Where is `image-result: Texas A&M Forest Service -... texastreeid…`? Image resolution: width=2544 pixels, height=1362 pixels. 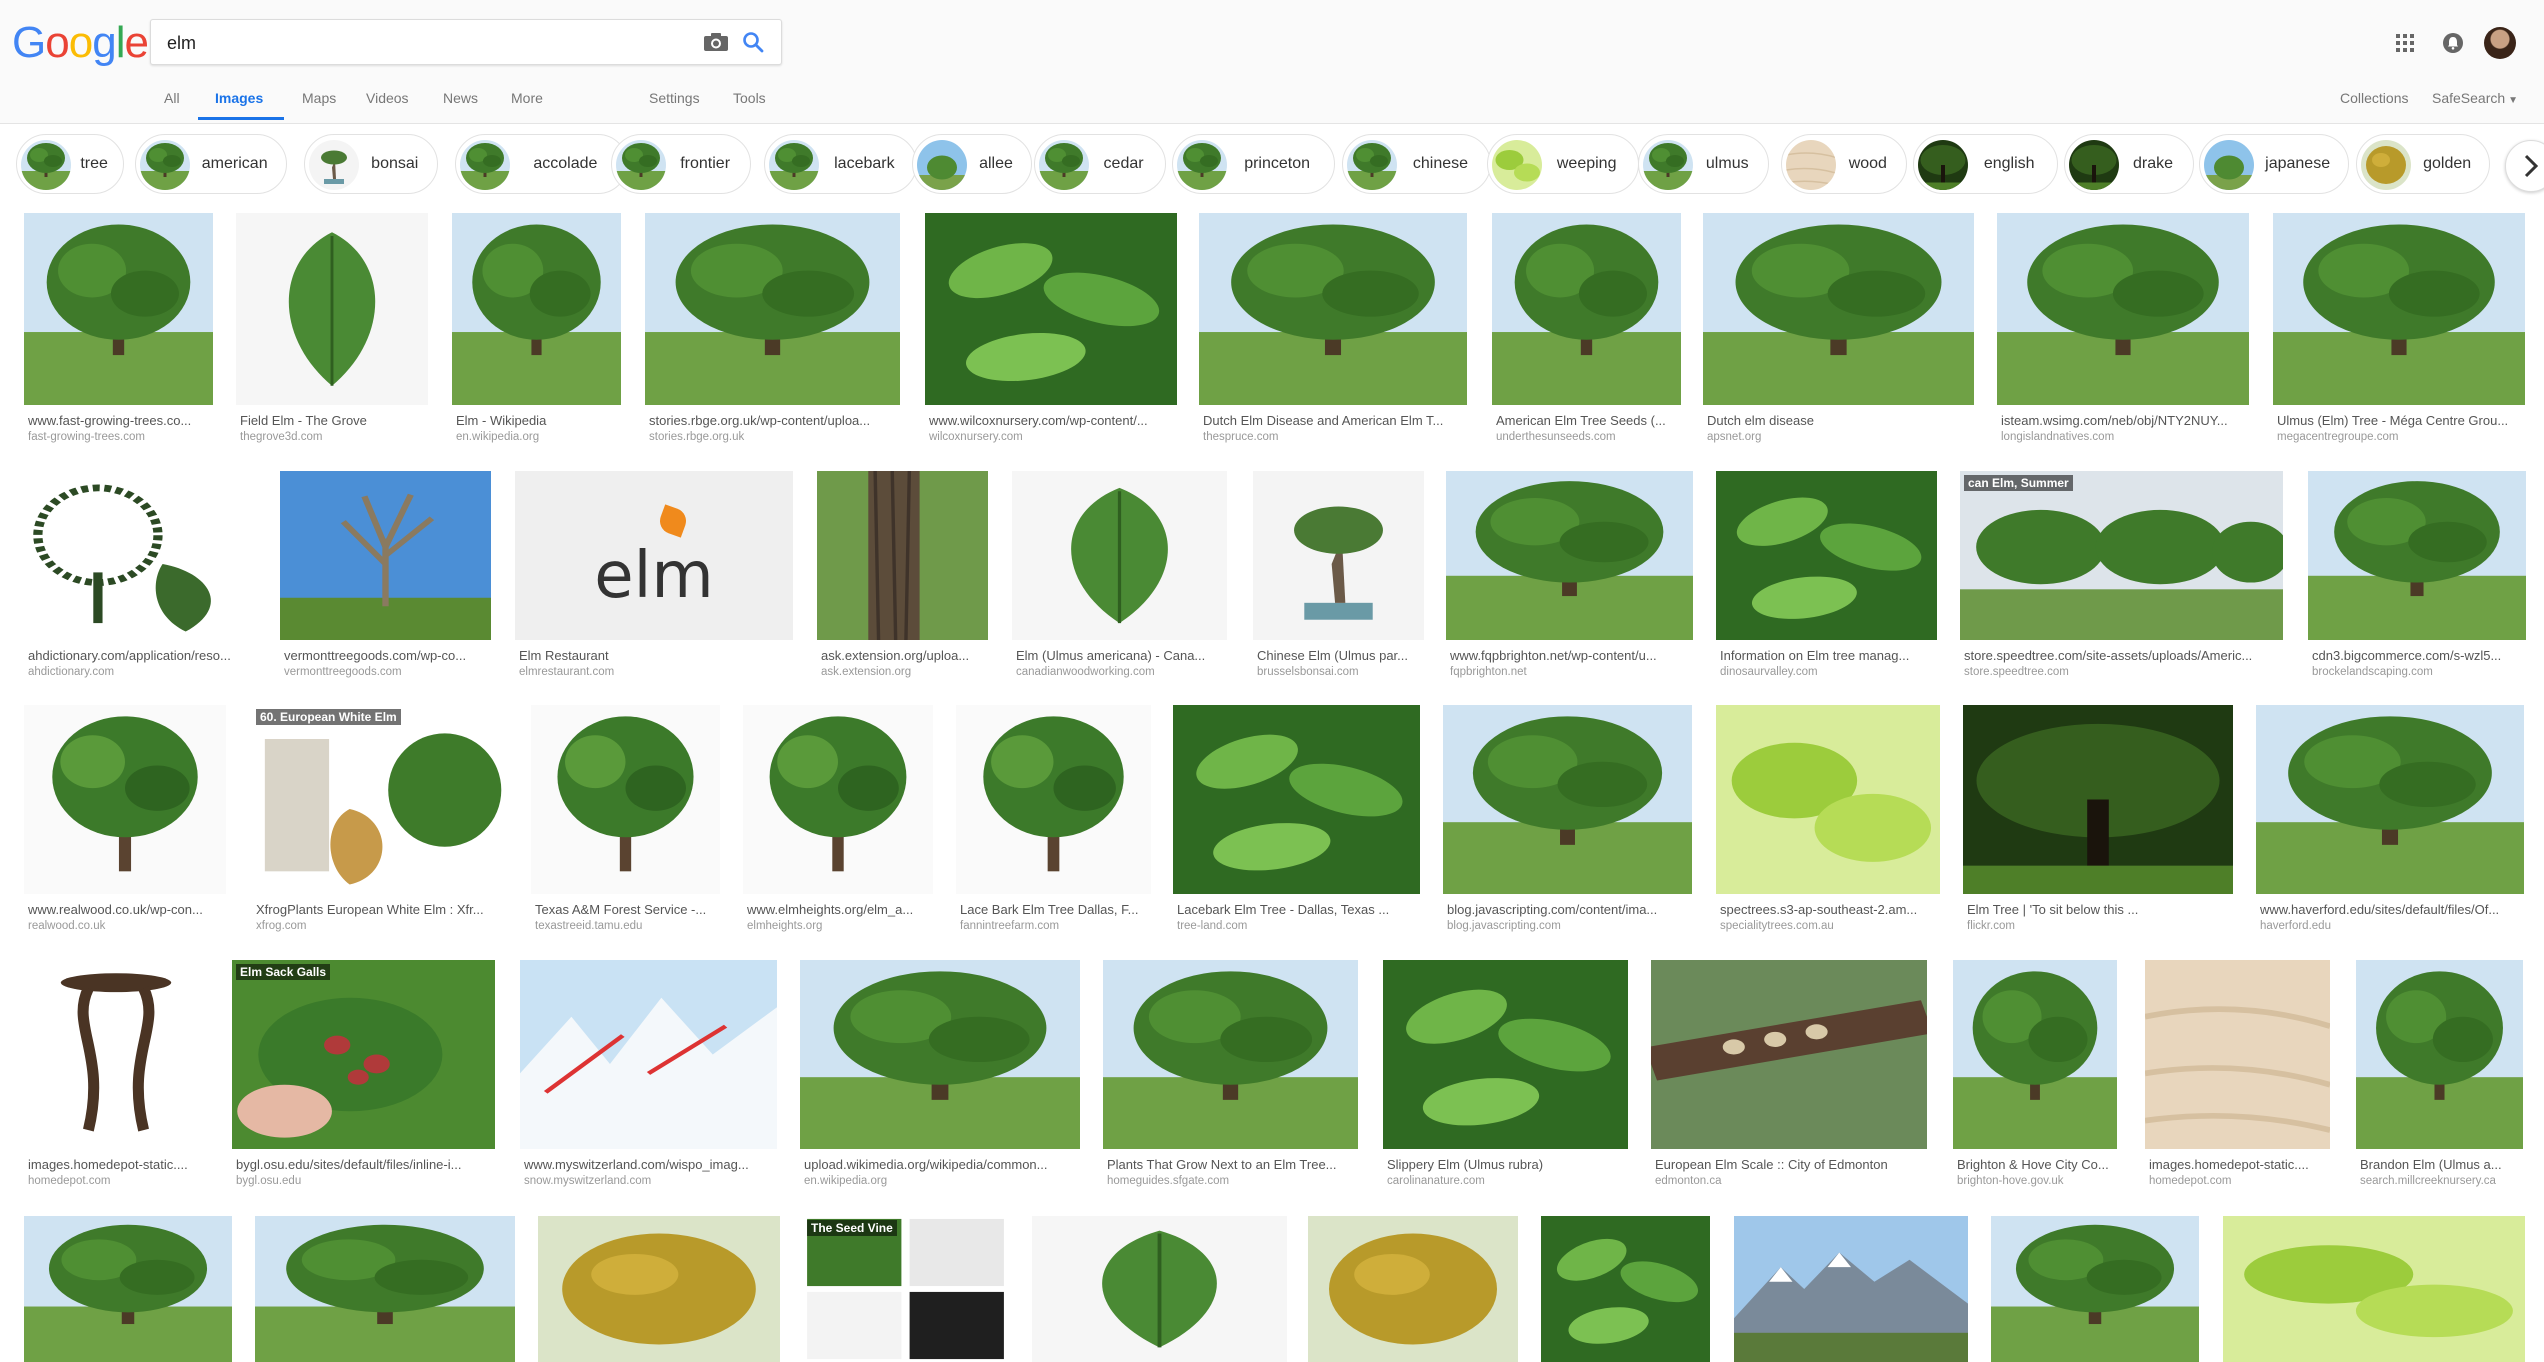
image-result: Texas A&M Forest Service -... texastreeid… is located at coordinates (625, 820).